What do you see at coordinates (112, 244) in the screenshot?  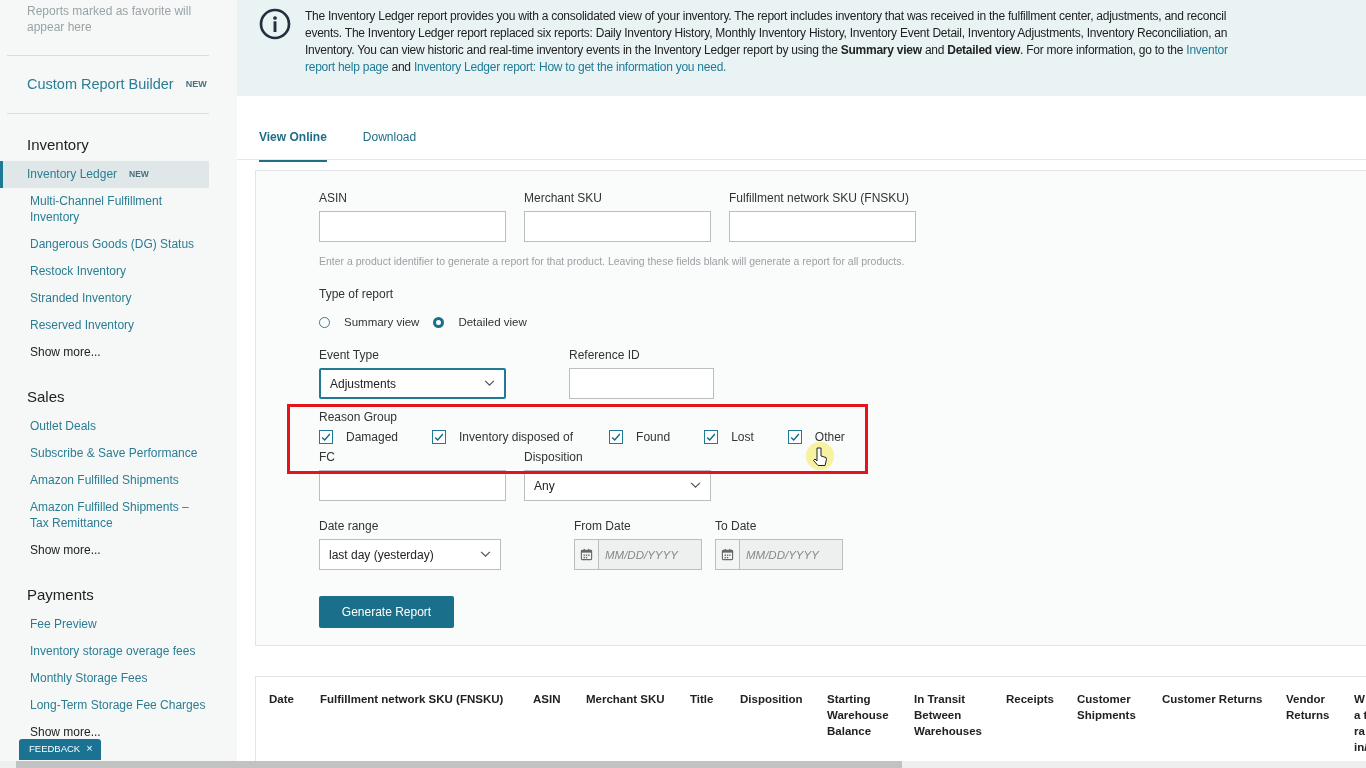 I see `sidebar-item: Dangerous Goods (DG) Status` at bounding box center [112, 244].